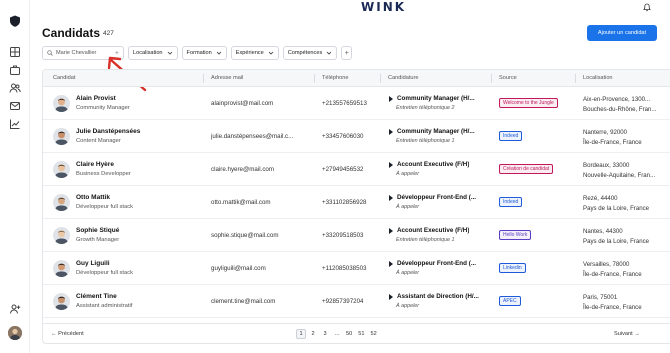  Describe the element at coordinates (249, 53) in the screenshot. I see `filter-label: Expérience` at that location.